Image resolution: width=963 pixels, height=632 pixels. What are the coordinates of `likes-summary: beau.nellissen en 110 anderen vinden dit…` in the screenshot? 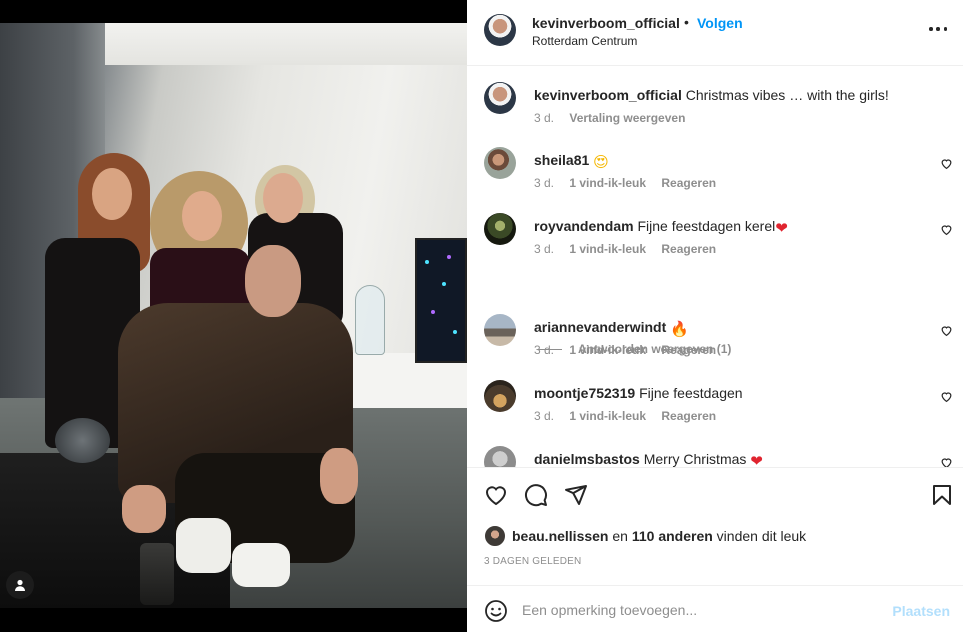 It's located at (645, 536).